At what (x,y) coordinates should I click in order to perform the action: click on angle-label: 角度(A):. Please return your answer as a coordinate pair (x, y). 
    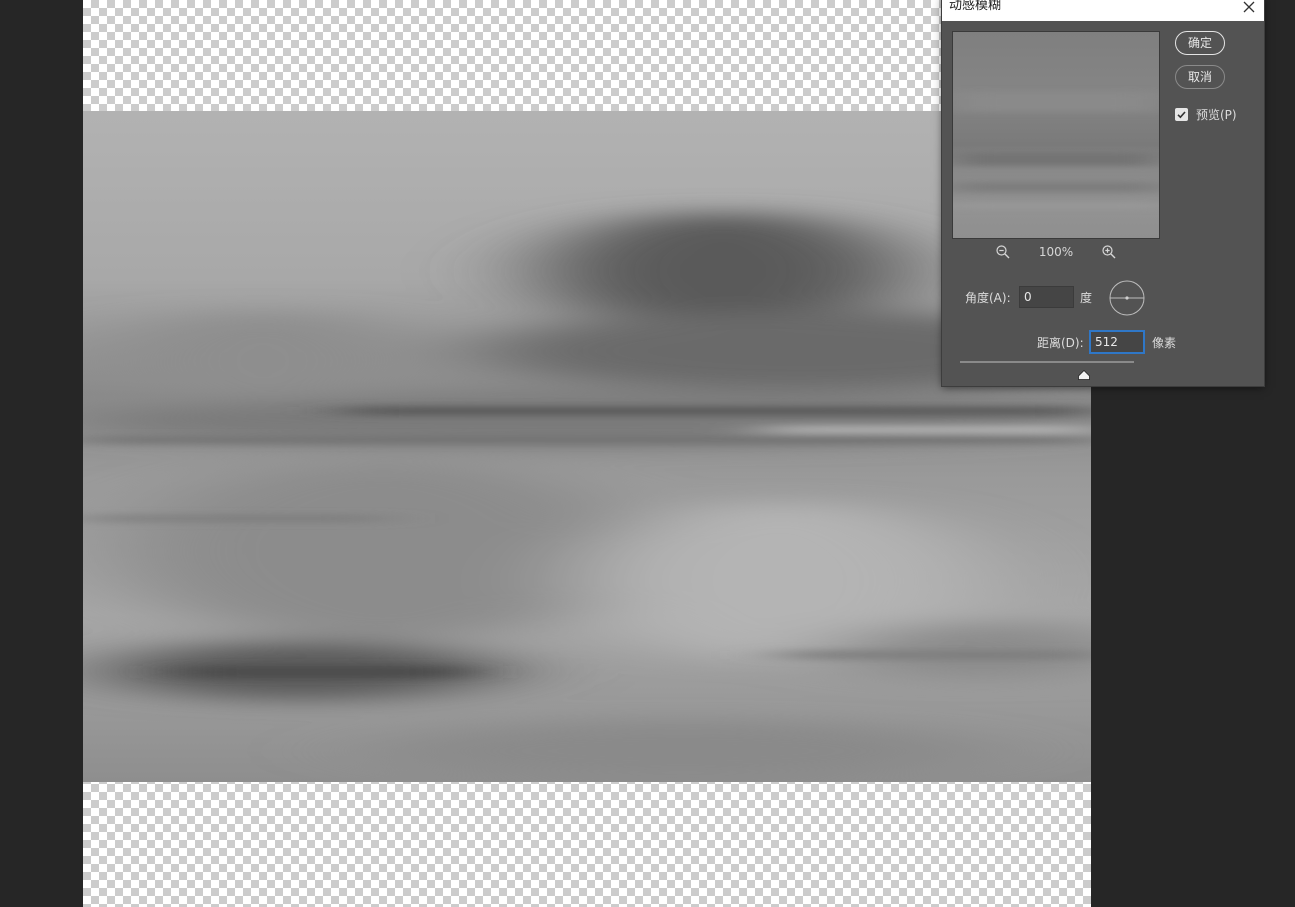
    Looking at the image, I should click on (988, 298).